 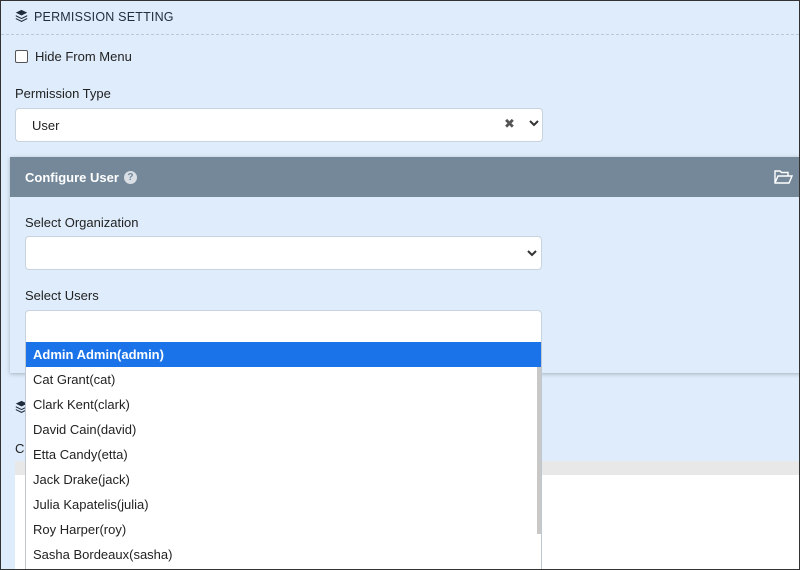 I want to click on hide-from-menu-checkbox, so click(x=21, y=56).